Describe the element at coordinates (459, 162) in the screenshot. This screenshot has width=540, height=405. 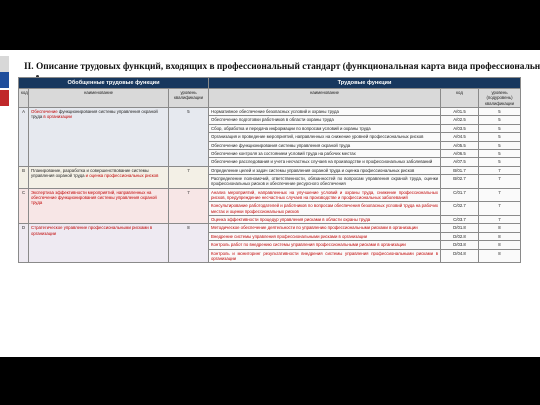
I see `function-code: A/07.5` at that location.